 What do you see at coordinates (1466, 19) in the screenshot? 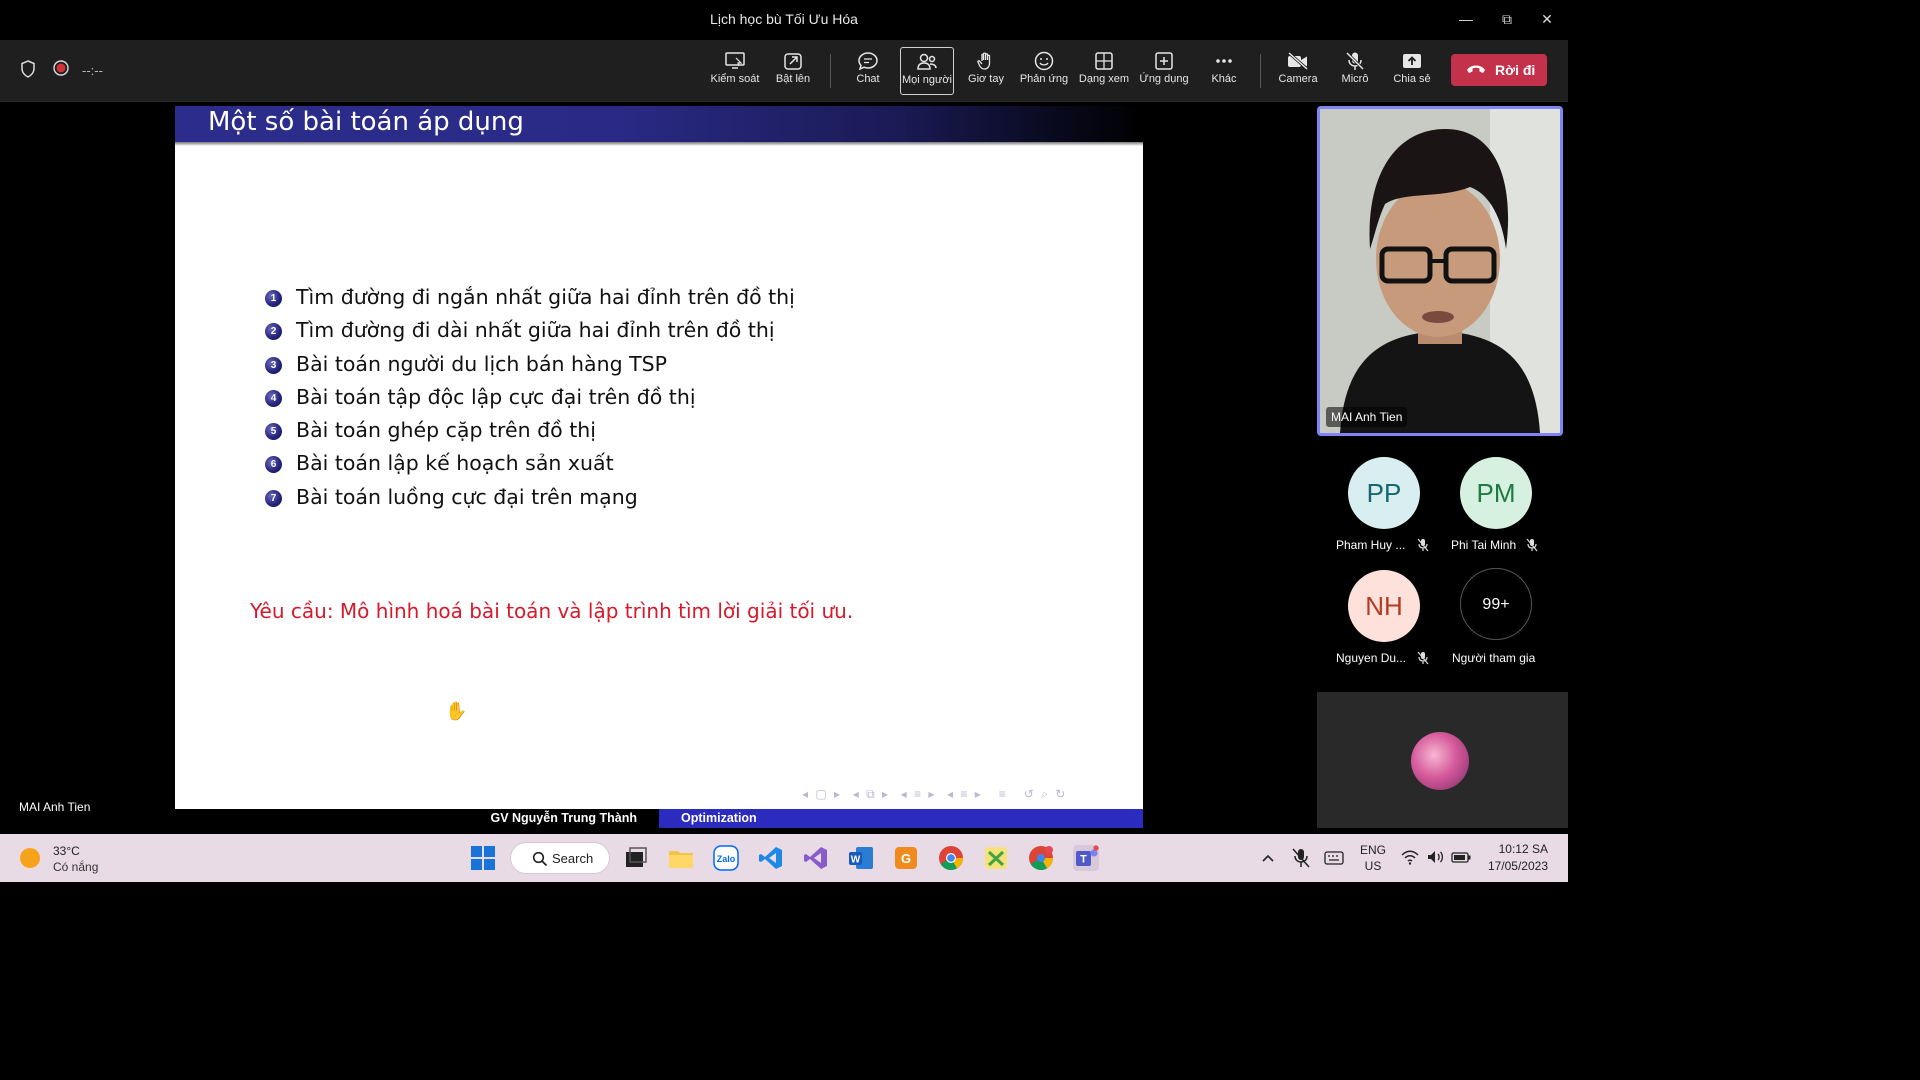
I see `minimize-button: —` at bounding box center [1466, 19].